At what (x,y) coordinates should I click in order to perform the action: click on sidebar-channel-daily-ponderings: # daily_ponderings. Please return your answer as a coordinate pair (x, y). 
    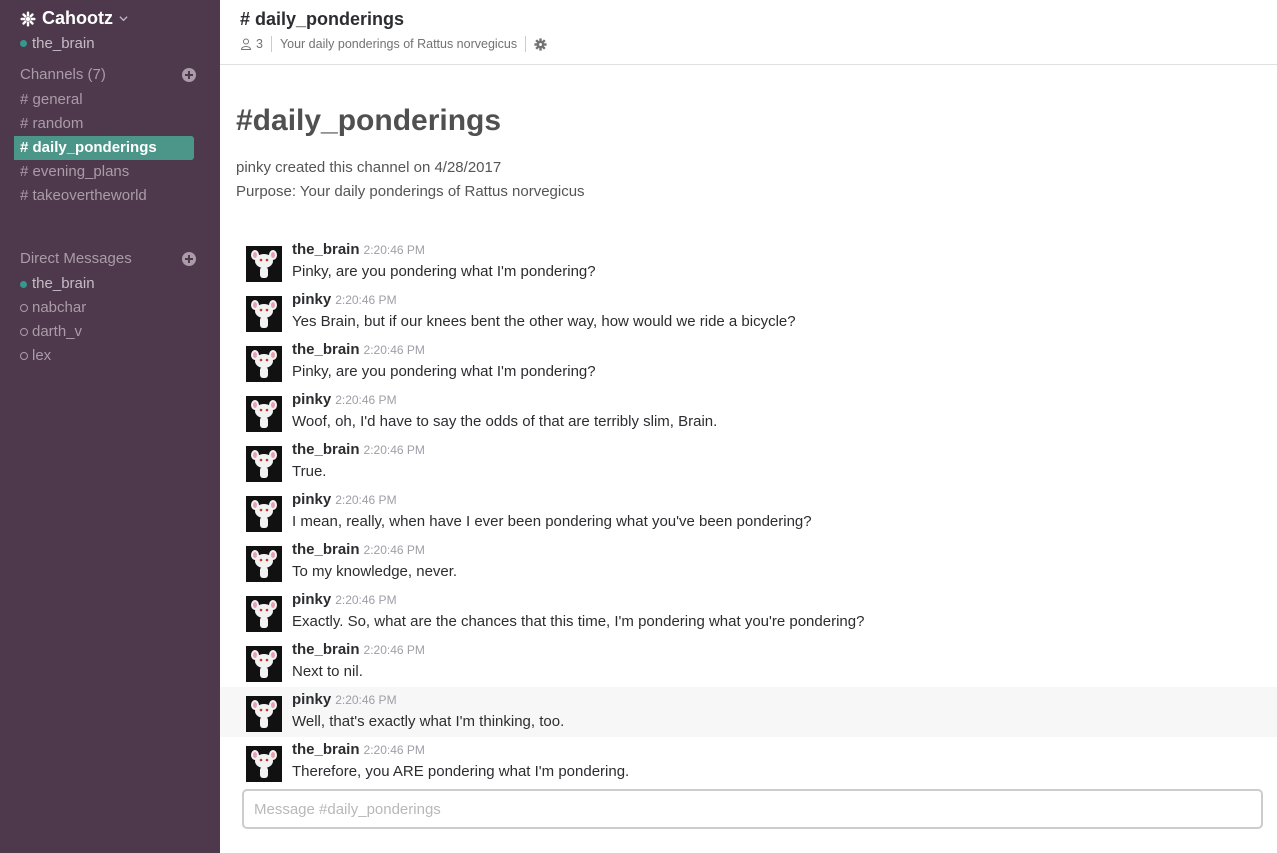
    Looking at the image, I should click on (104, 148).